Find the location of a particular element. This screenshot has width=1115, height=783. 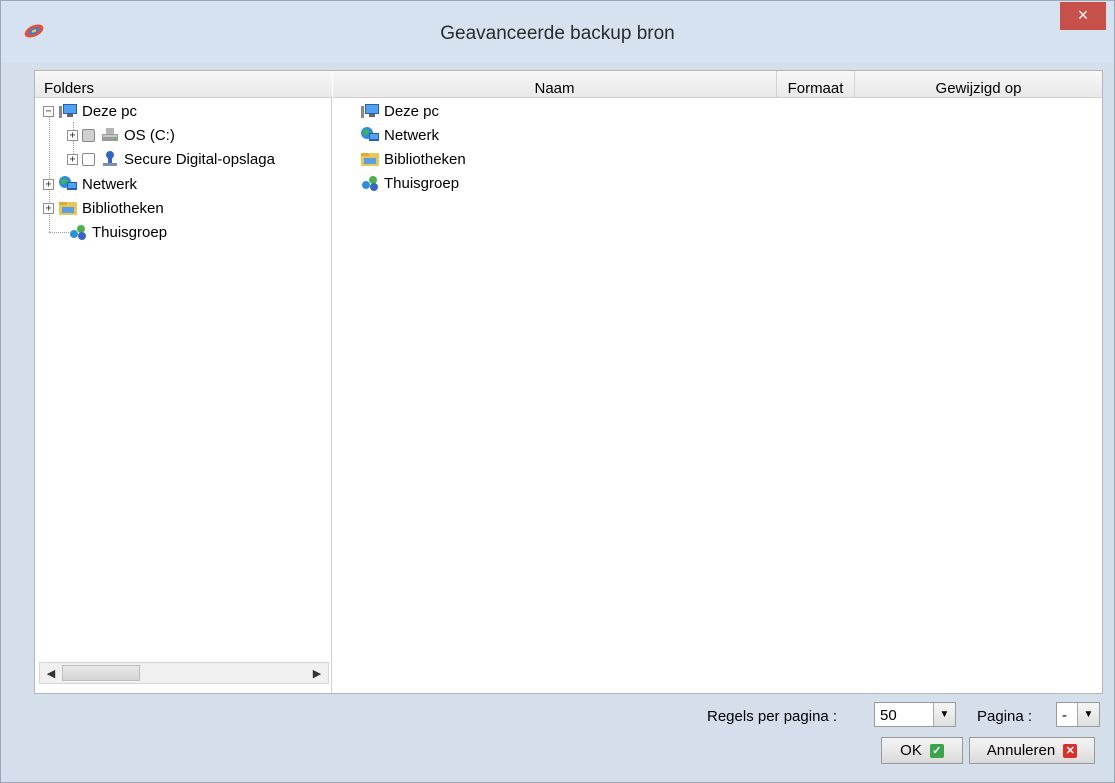

tree-item-netwerk: + Netwerk is located at coordinates (90, 184).